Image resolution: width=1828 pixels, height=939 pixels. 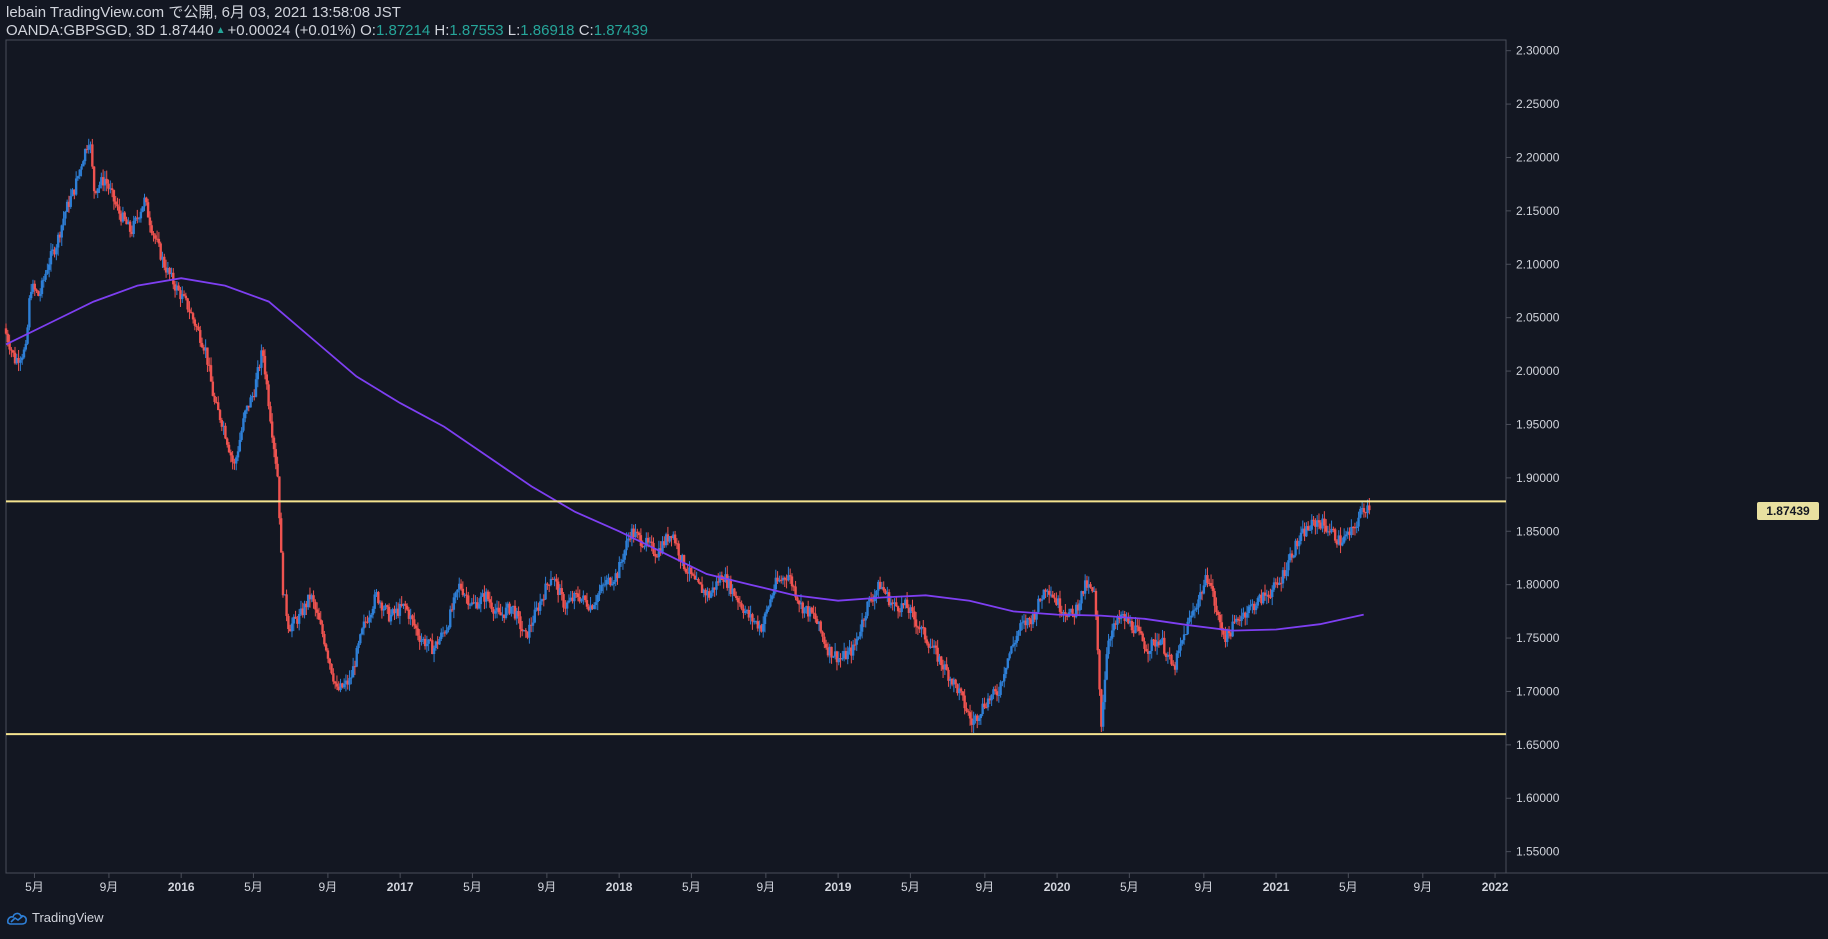 What do you see at coordinates (620, 30) in the screenshot?
I see `close-value: 1.87439` at bounding box center [620, 30].